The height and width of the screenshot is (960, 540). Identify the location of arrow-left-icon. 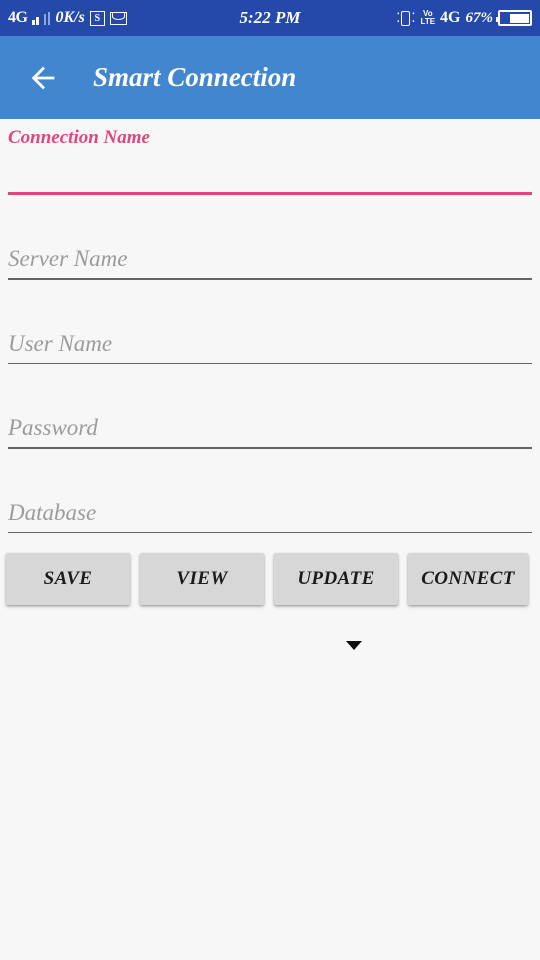
(43, 77).